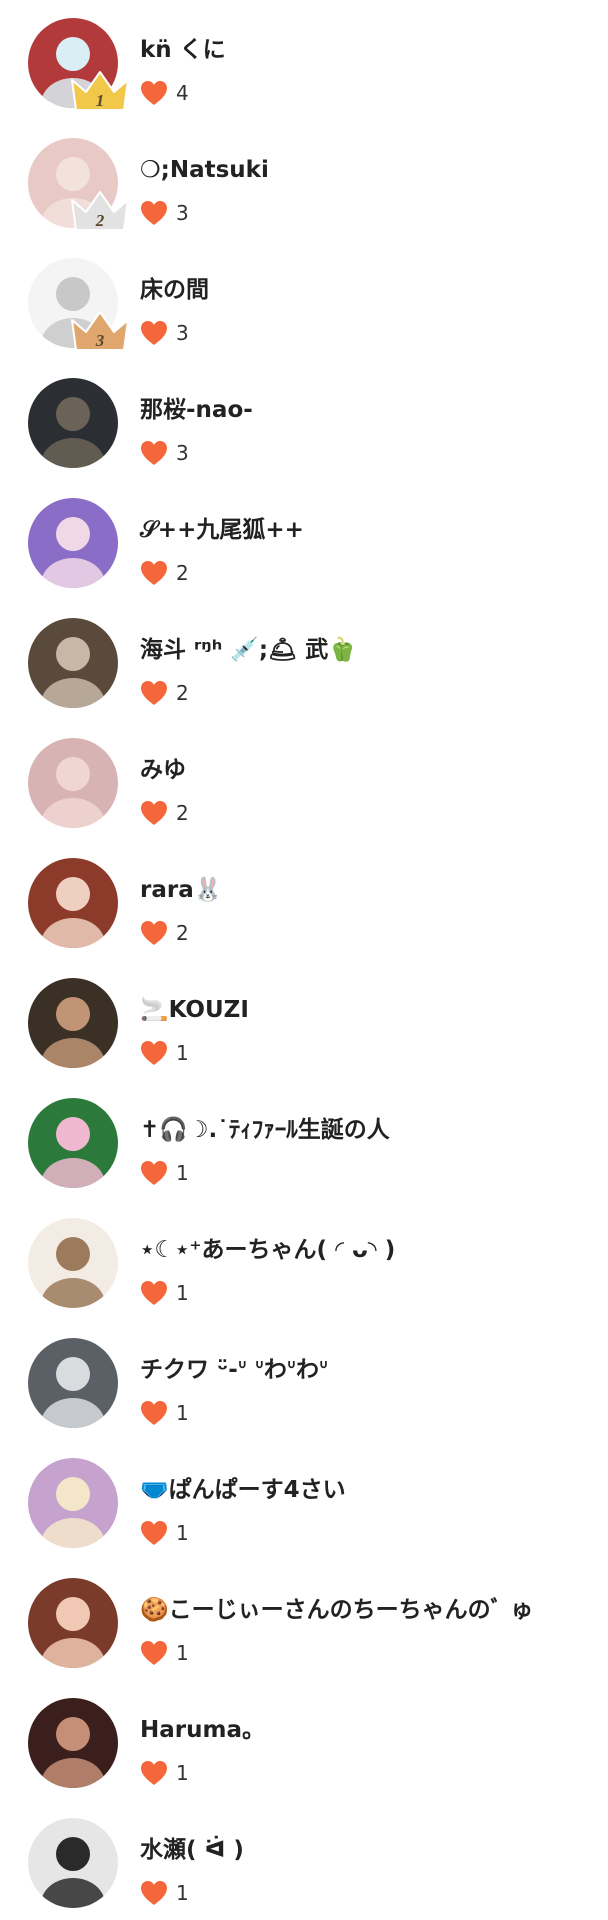  I want to click on rank-number: 3, so click(100, 340).